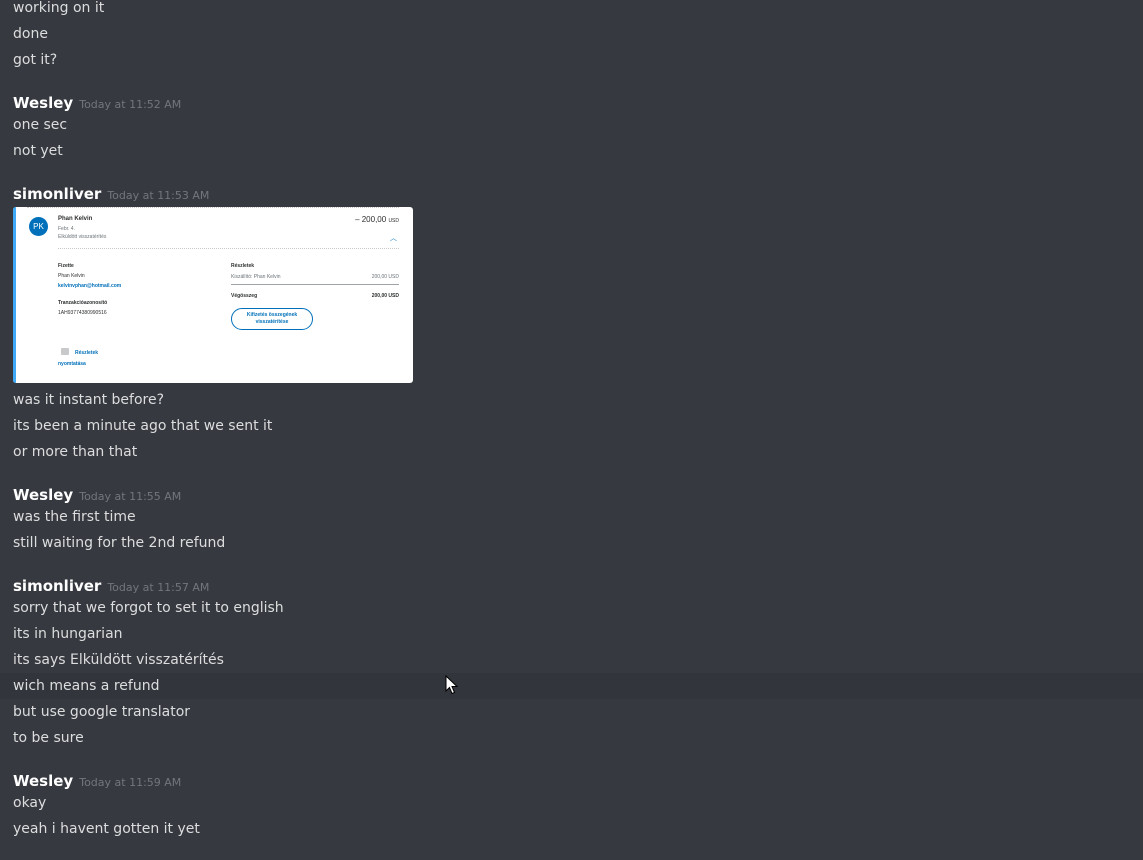 Image resolution: width=1143 pixels, height=860 pixels. Describe the element at coordinates (38, 226) in the screenshot. I see `avatar: PK` at that location.